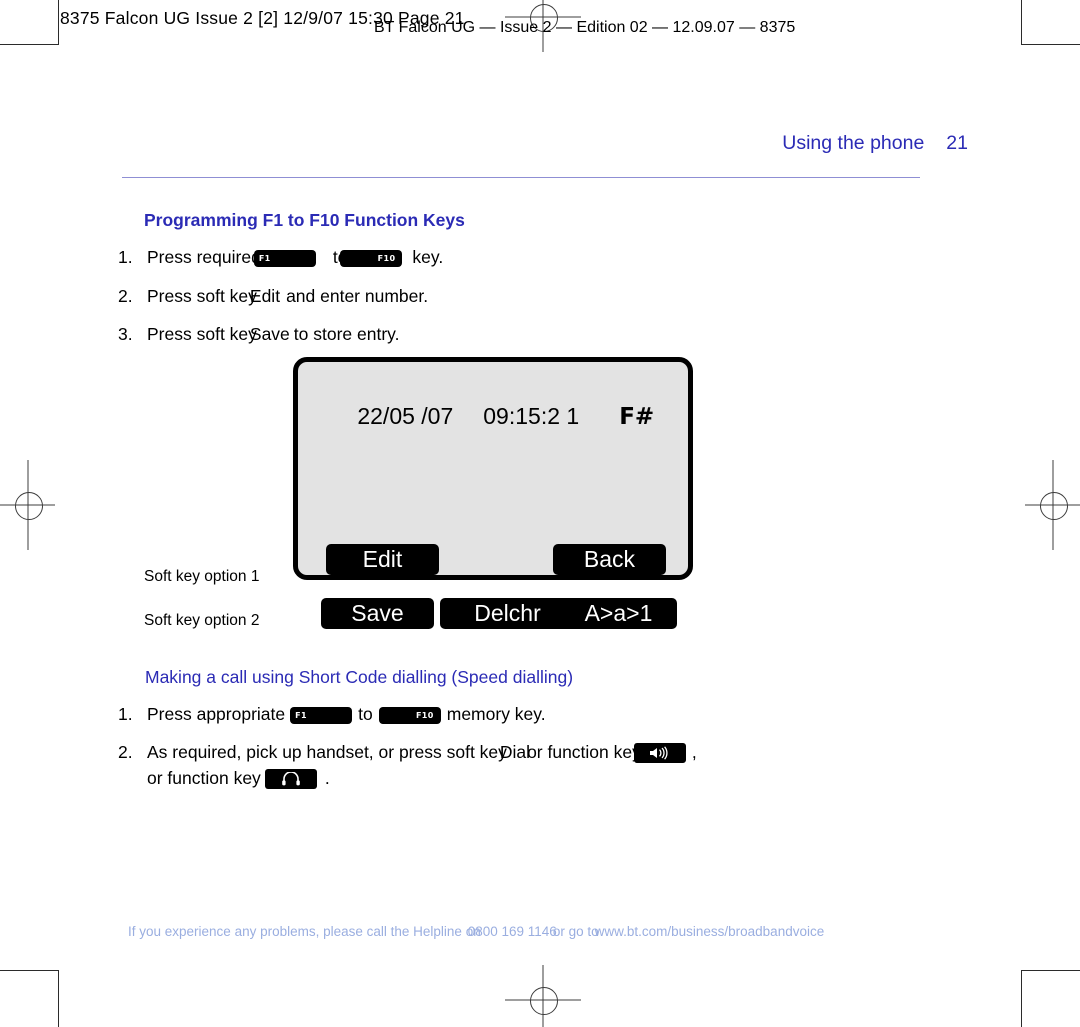 The width and height of the screenshot is (1080, 1027). I want to click on running-head-title: Using the phone, so click(853, 143).